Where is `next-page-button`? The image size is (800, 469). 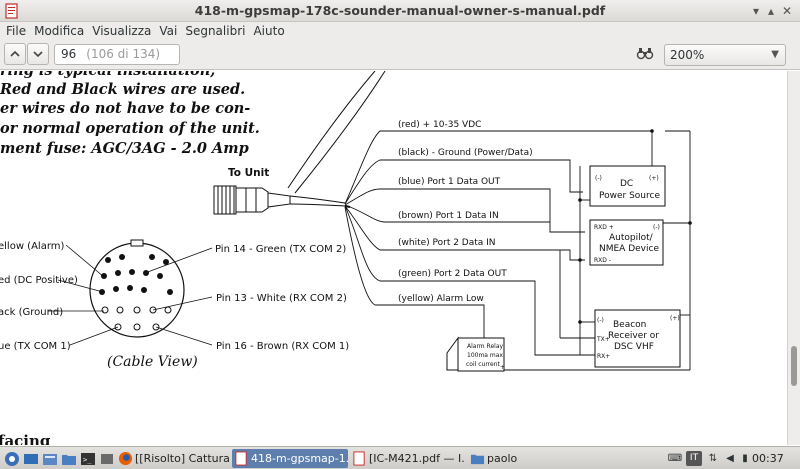
next-page-button is located at coordinates (38, 54).